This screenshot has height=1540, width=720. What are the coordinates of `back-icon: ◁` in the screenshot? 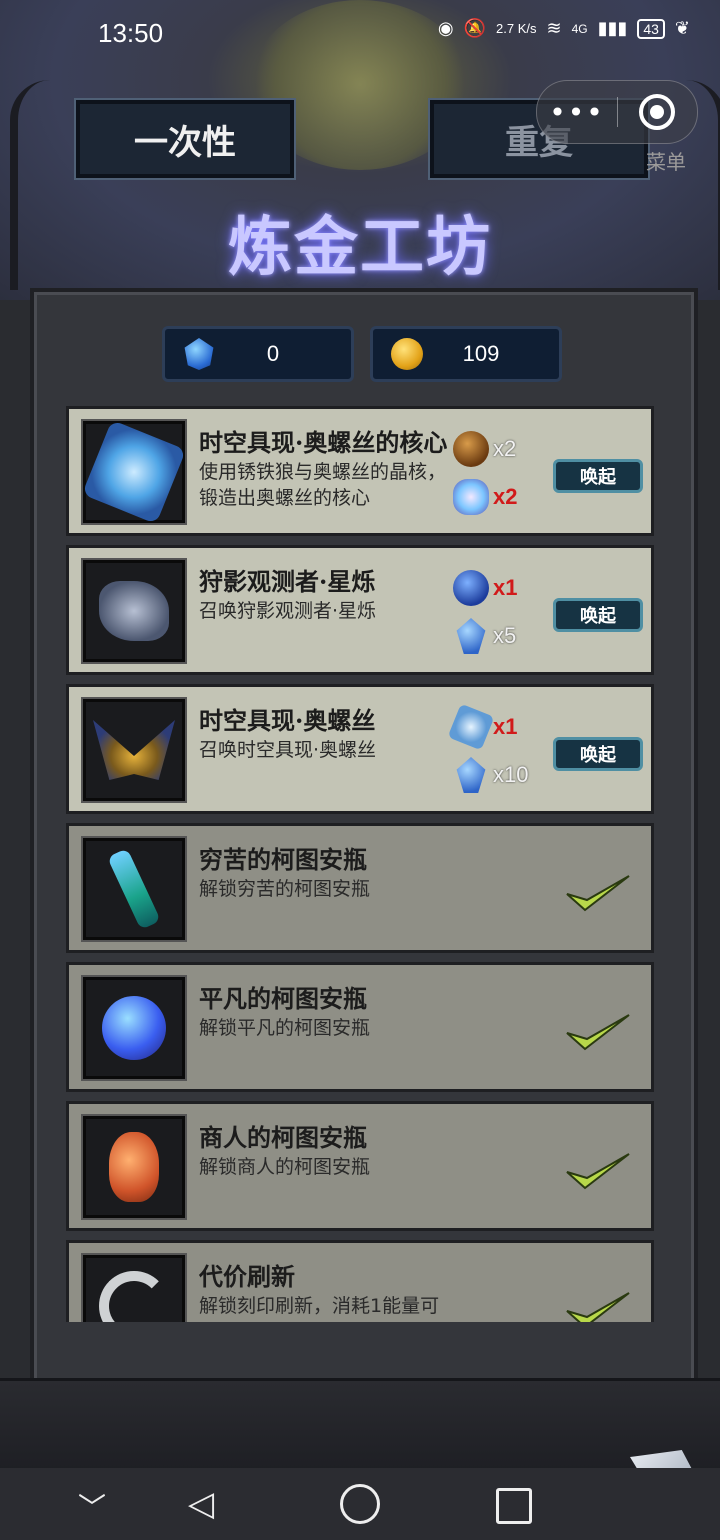 It's located at (201, 1504).